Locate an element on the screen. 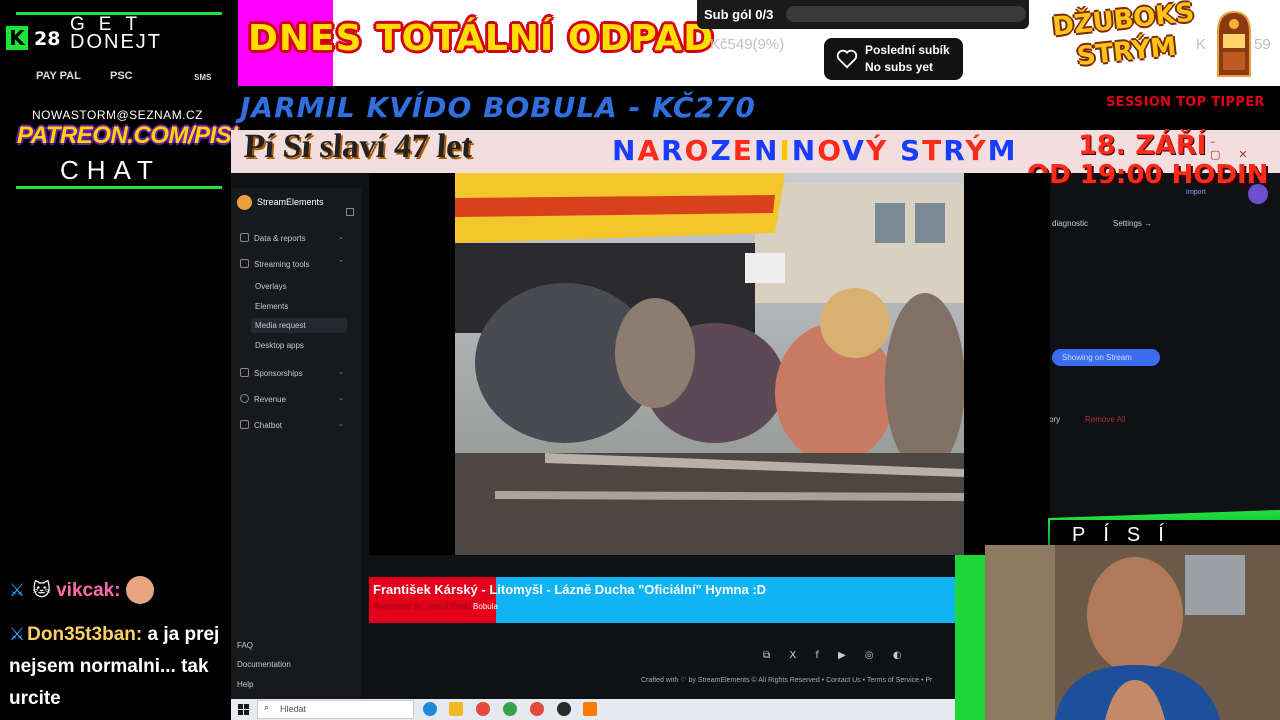  jukebox-side-text-right: 59 is located at coordinates (1262, 44).